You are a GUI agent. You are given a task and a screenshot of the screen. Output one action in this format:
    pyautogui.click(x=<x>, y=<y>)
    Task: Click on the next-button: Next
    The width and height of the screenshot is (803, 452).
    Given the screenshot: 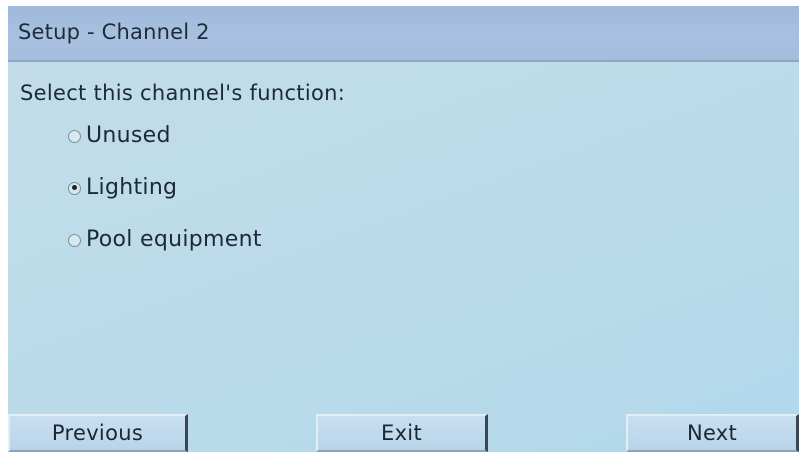 What is the action you would take?
    pyautogui.click(x=712, y=433)
    